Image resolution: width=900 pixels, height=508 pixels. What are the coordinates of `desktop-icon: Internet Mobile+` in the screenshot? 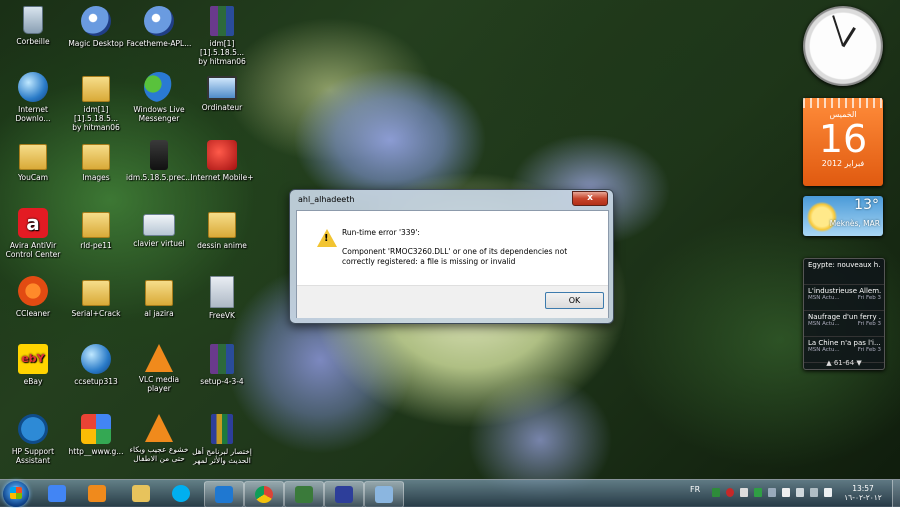 It's located at (222, 161).